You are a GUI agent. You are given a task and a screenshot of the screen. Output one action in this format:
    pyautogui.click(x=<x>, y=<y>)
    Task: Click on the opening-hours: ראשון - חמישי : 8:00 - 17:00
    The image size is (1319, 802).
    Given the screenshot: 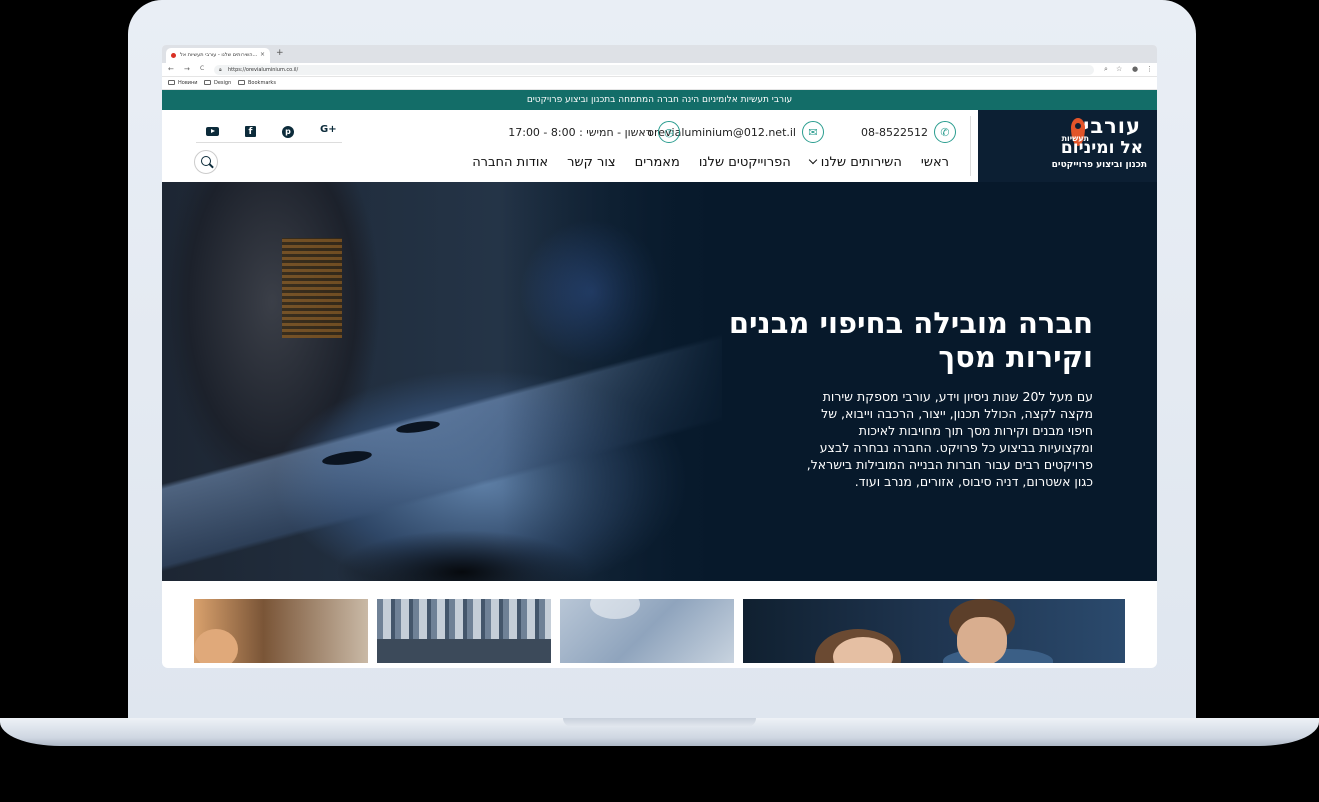 What is the action you would take?
    pyautogui.click(x=580, y=132)
    